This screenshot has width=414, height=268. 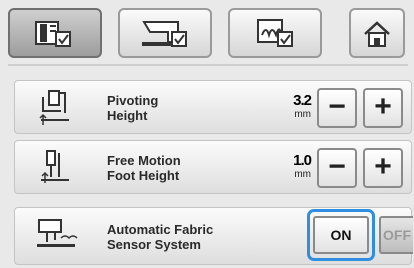 I want to click on setting-label: Free Motion Foot Height, so click(x=144, y=168).